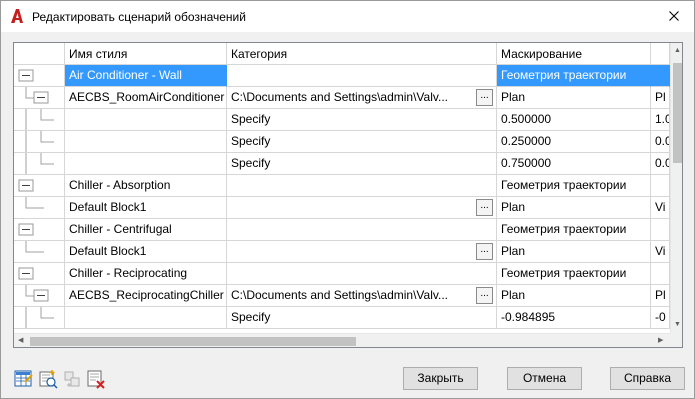  I want to click on table-row: Specify0.5000001.0, so click(342, 120).